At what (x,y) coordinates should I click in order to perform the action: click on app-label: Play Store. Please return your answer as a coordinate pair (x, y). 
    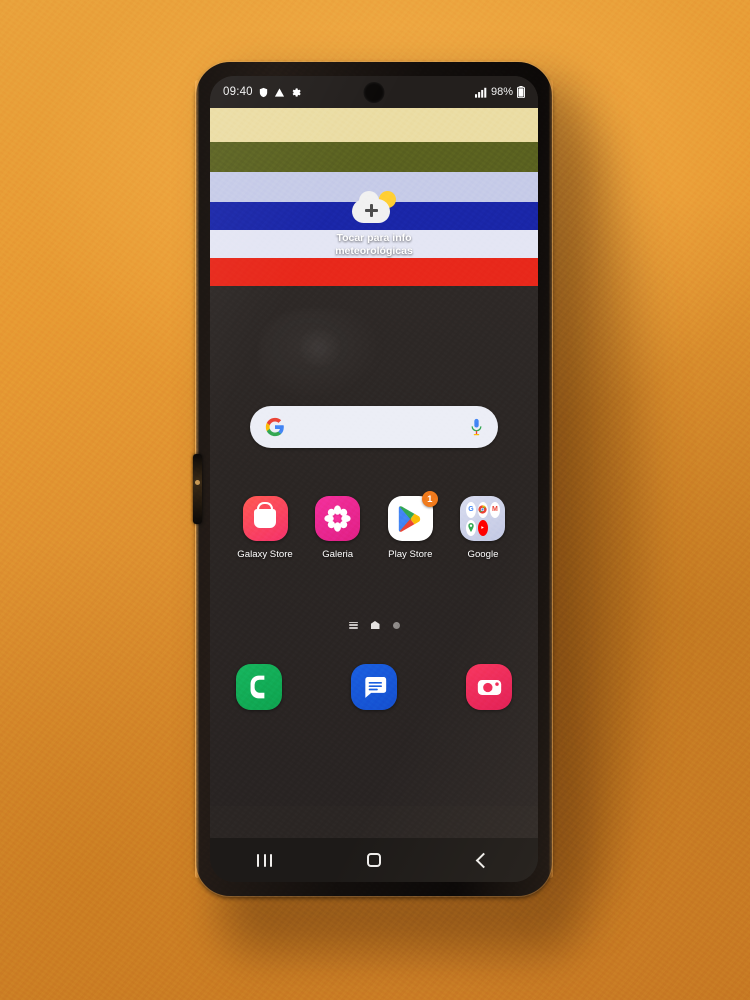
    Looking at the image, I should click on (410, 554).